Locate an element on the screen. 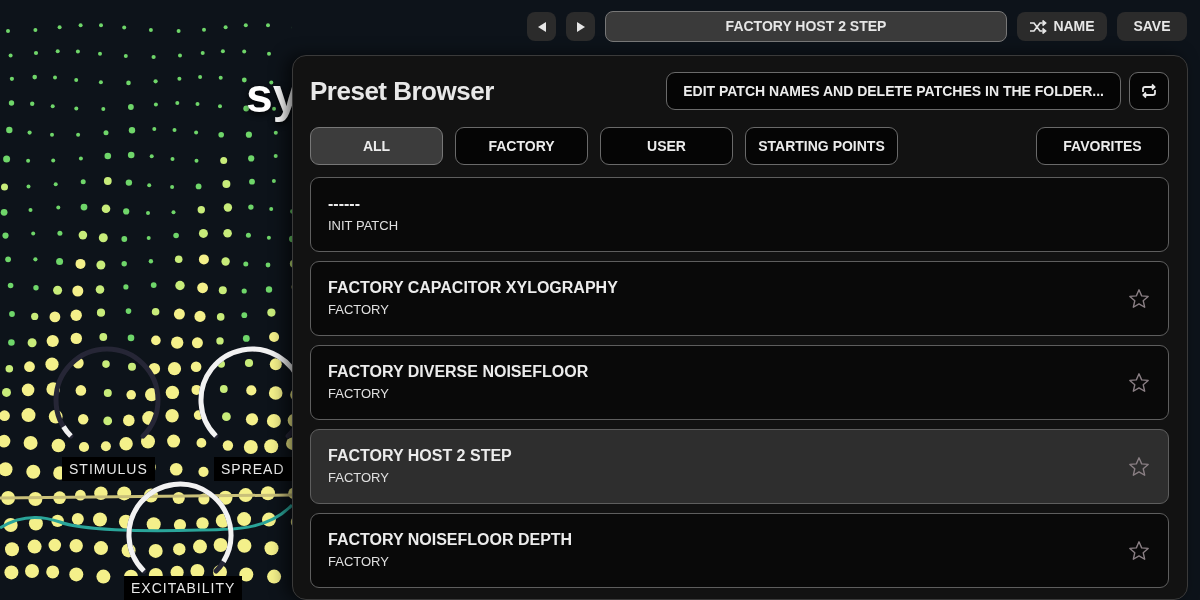  preset-row: FACTORY DIVERSE NOISEFLOOR FACTORY is located at coordinates (739, 382).